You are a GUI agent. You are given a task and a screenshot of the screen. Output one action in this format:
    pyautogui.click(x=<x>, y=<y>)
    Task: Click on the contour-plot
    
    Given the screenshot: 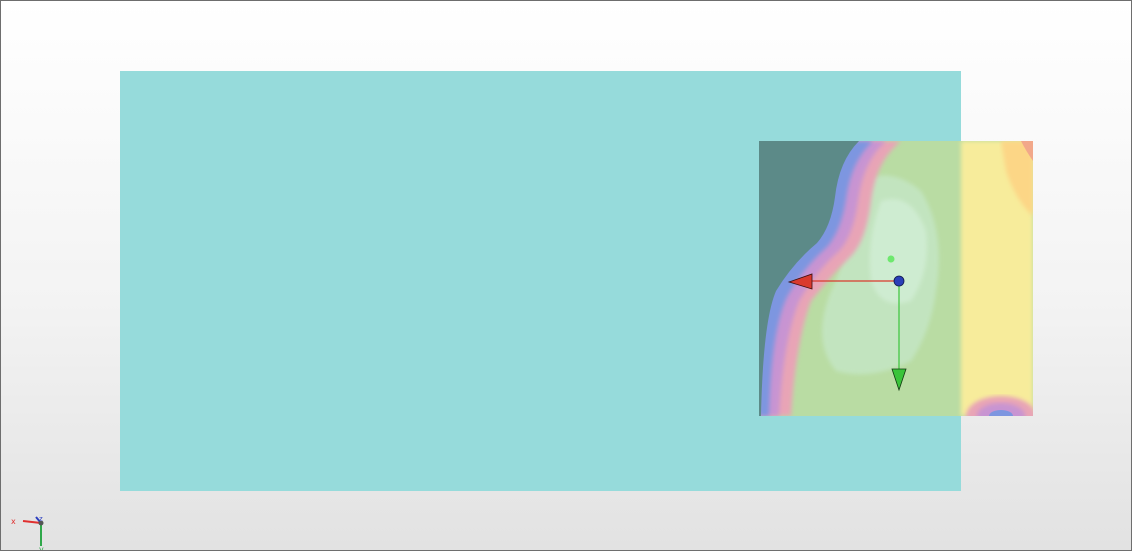 What is the action you would take?
    pyautogui.click(x=897, y=288)
    